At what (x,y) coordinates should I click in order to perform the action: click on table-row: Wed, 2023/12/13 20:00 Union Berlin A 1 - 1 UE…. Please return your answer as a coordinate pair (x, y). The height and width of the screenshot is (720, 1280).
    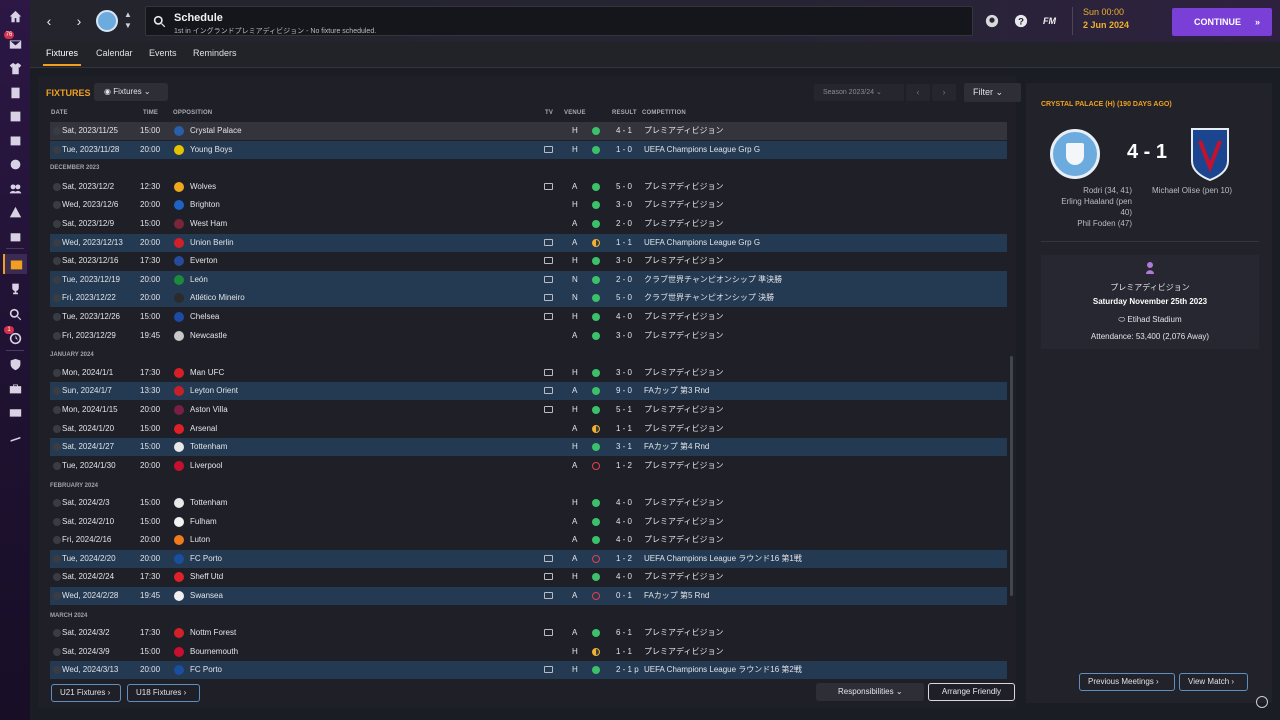
    Looking at the image, I should click on (528, 242).